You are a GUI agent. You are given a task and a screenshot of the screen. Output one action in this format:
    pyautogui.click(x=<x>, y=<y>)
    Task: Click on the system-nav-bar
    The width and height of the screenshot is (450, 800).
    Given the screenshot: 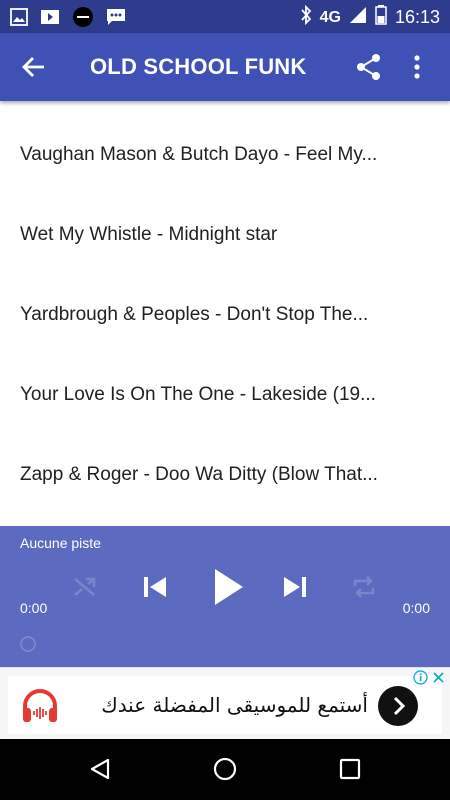 What is the action you would take?
    pyautogui.click(x=225, y=769)
    